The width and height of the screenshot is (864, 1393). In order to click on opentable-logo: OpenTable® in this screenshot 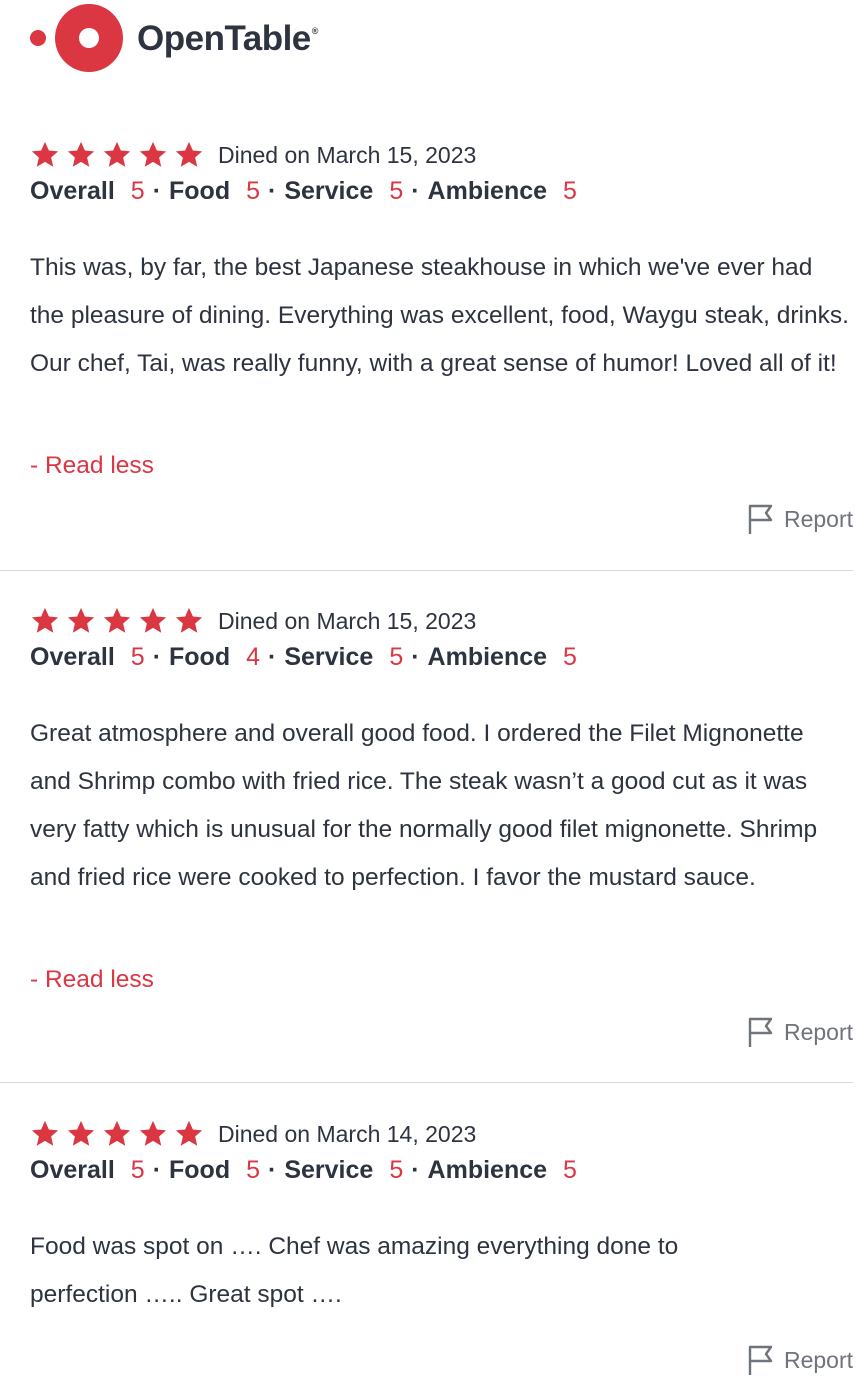, I will do `click(174, 38)`.